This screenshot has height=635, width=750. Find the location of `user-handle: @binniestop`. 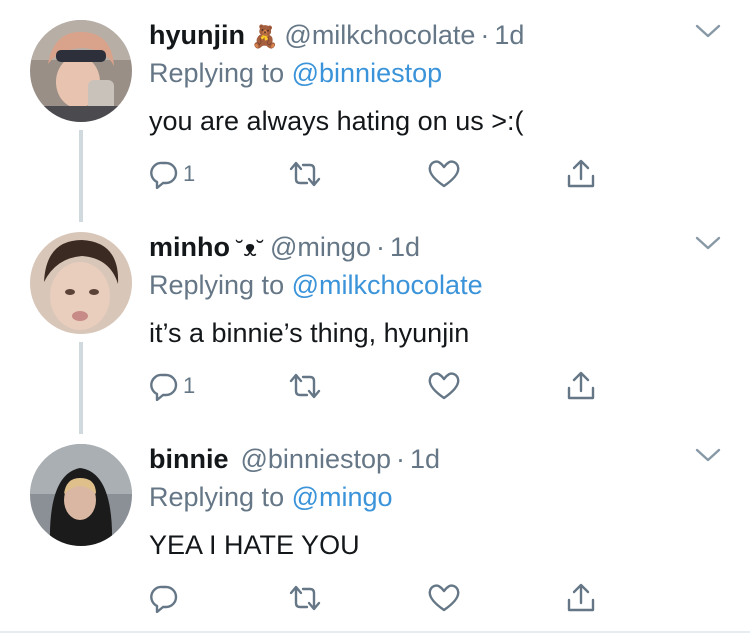

user-handle: @binniestop is located at coordinates (316, 459).